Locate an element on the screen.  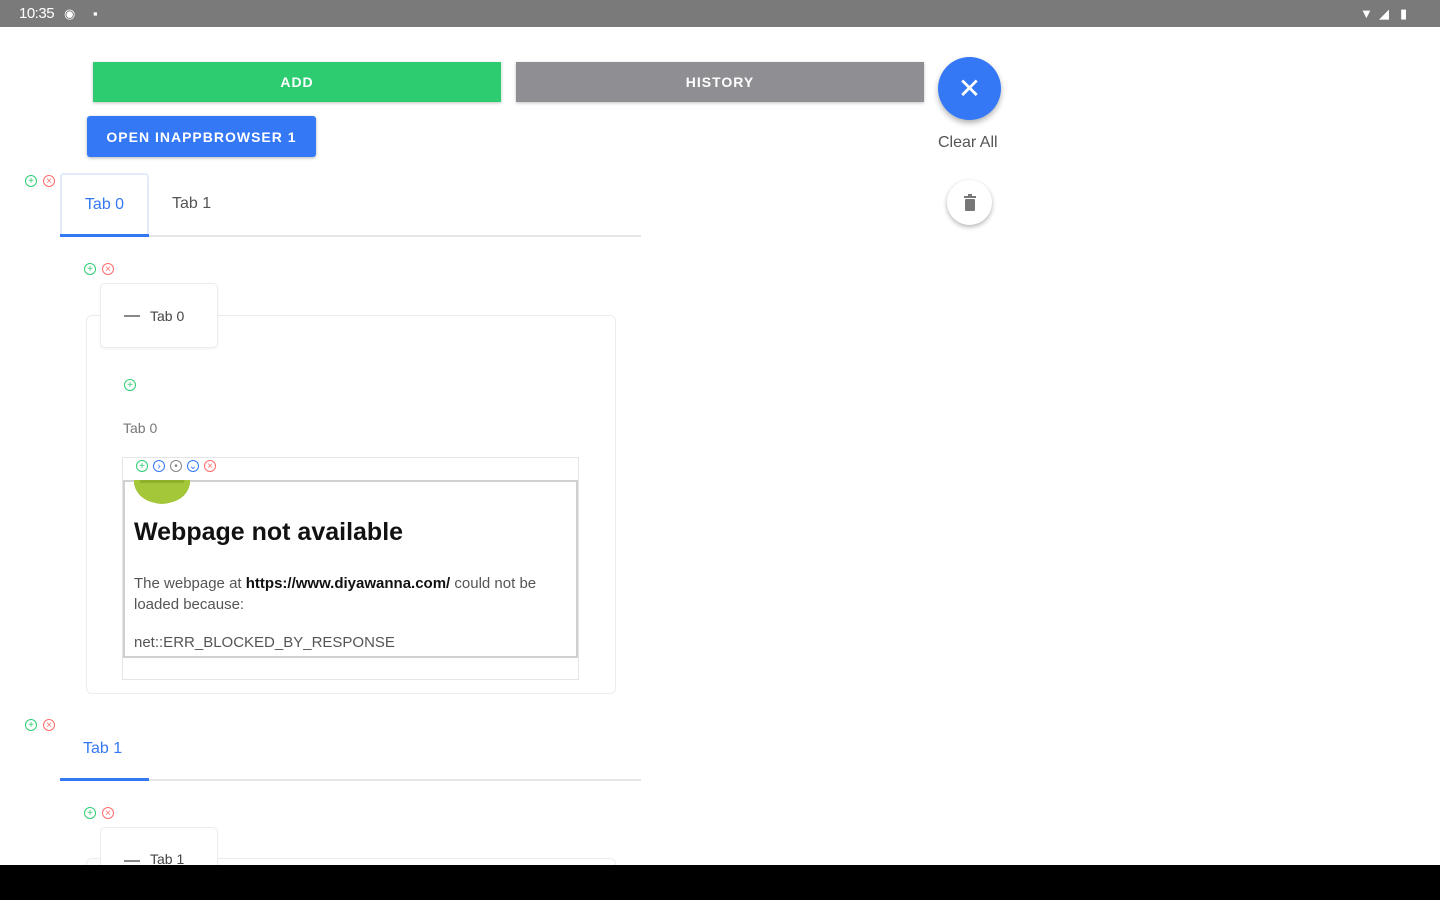
tab-1: Tab 1 is located at coordinates (191, 204).